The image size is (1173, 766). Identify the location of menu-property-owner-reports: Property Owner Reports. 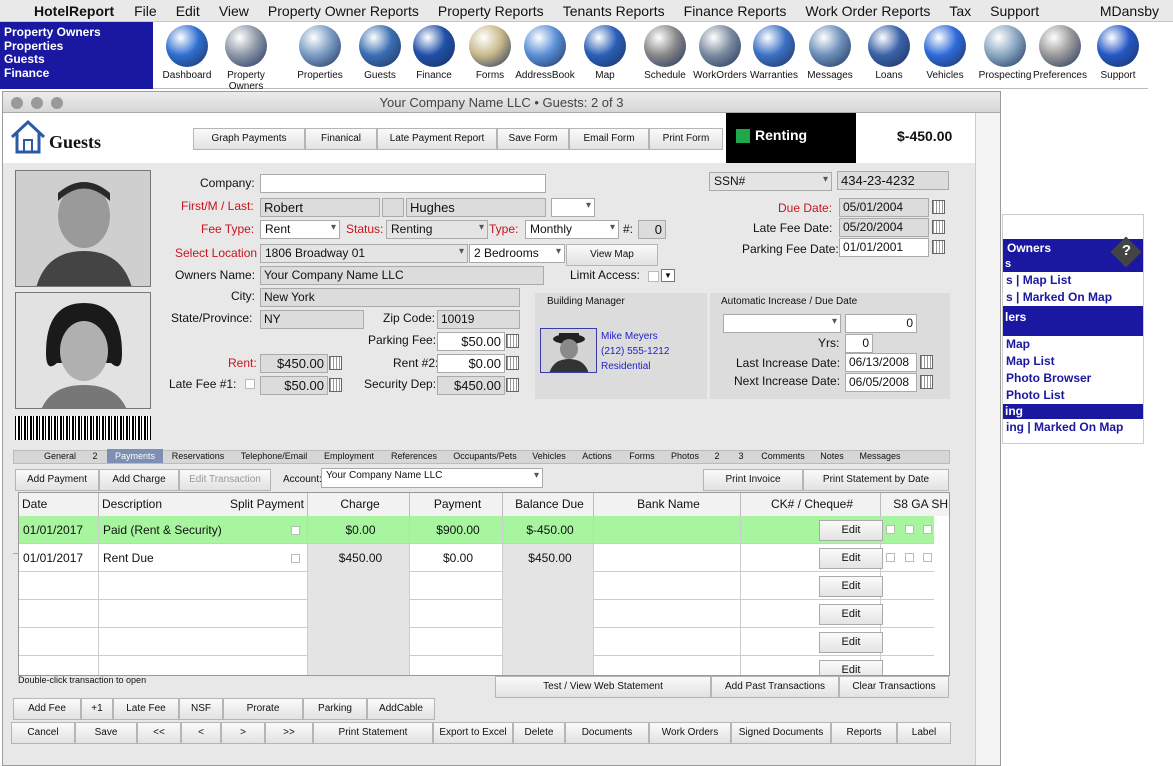
(343, 11).